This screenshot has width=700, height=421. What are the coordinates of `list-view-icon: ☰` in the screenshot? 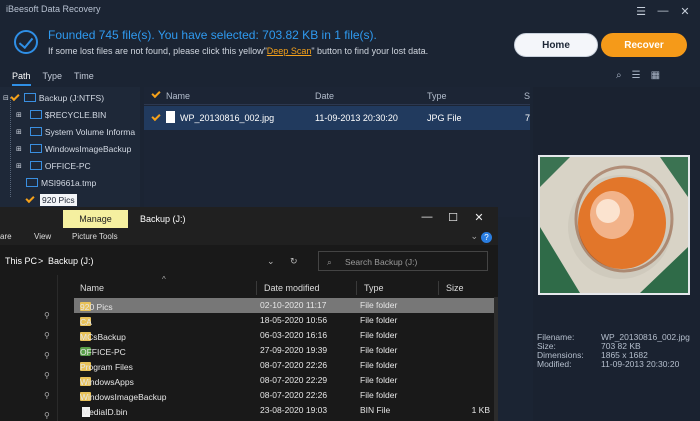 It's located at (636, 75).